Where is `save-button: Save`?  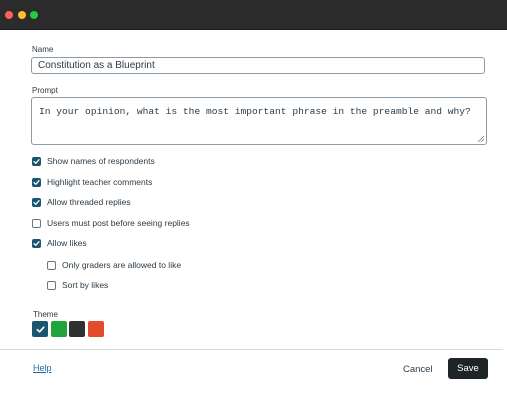 save-button: Save is located at coordinates (468, 368).